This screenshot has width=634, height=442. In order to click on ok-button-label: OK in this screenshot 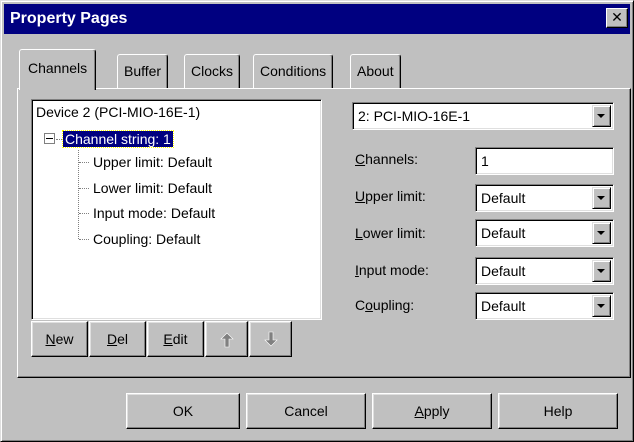, I will do `click(183, 411)`.